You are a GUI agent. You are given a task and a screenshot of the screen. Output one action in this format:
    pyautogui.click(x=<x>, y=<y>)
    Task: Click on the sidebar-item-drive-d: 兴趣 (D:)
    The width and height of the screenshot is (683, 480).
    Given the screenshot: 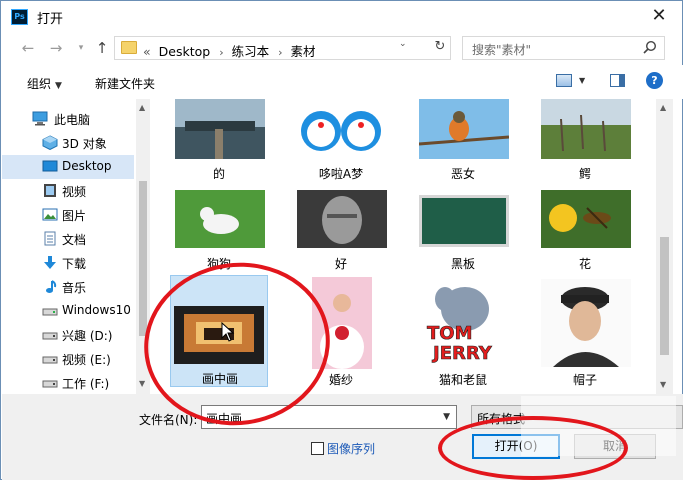 What is the action you would take?
    pyautogui.click(x=68, y=335)
    